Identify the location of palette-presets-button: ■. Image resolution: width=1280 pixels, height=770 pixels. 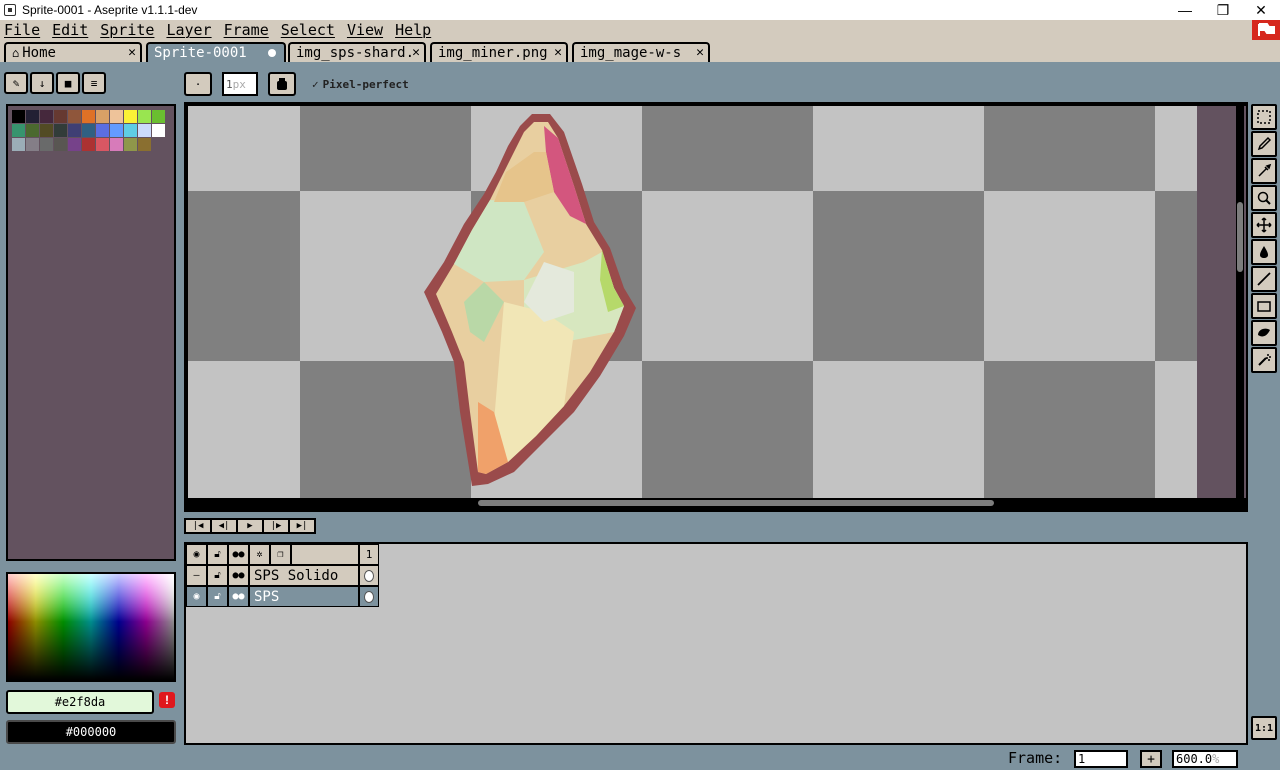
(68, 83).